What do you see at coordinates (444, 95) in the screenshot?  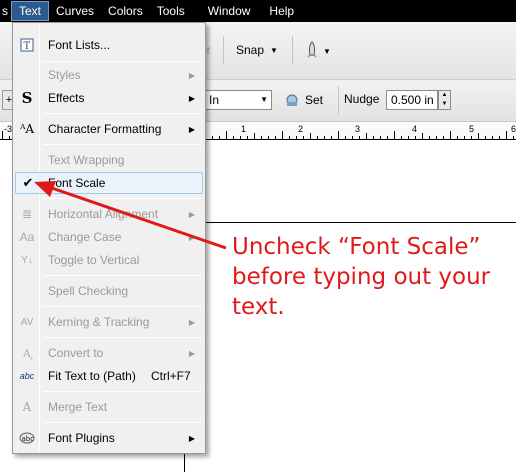 I see `spin-up-icon: ▲` at bounding box center [444, 95].